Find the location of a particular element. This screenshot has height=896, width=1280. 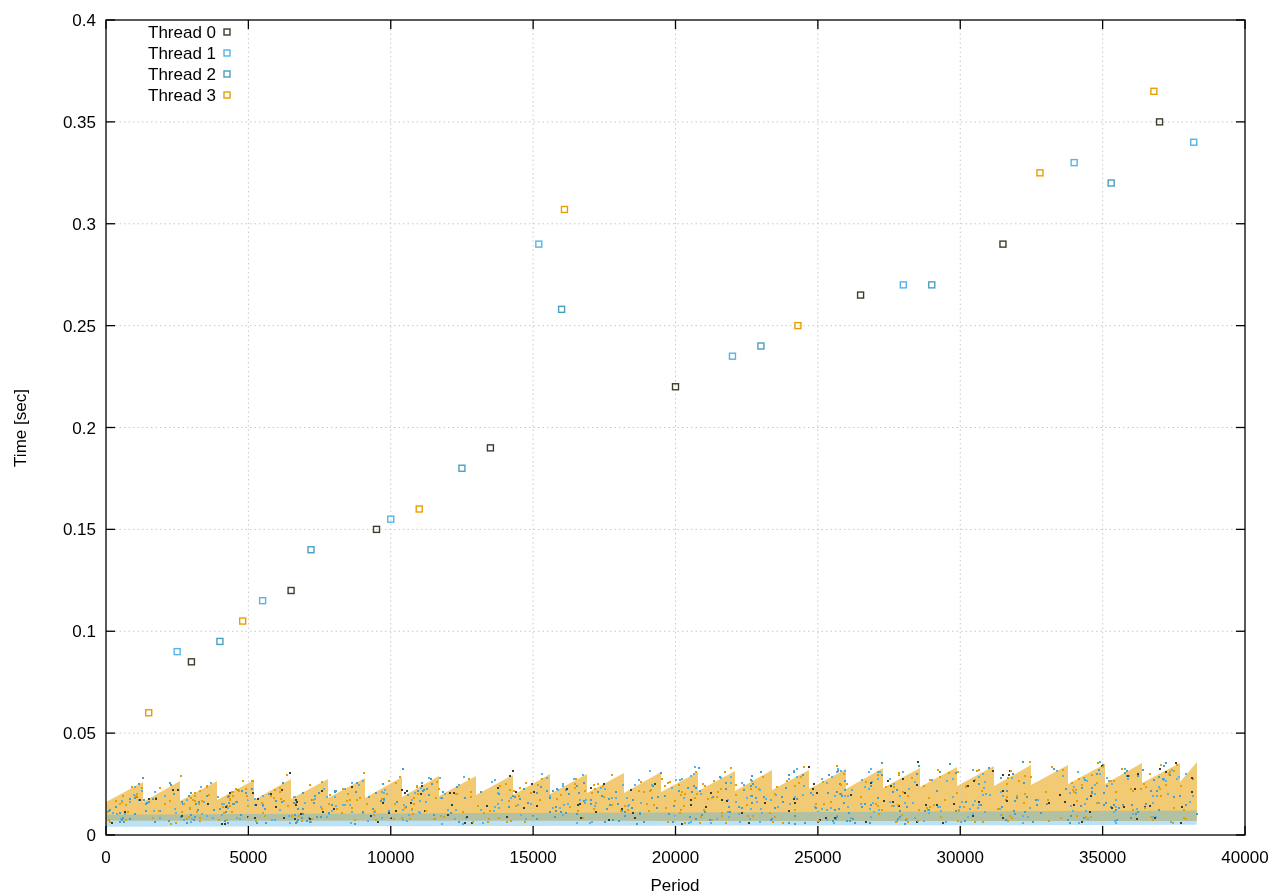

x-tick-label: 30000 is located at coordinates (960, 857).